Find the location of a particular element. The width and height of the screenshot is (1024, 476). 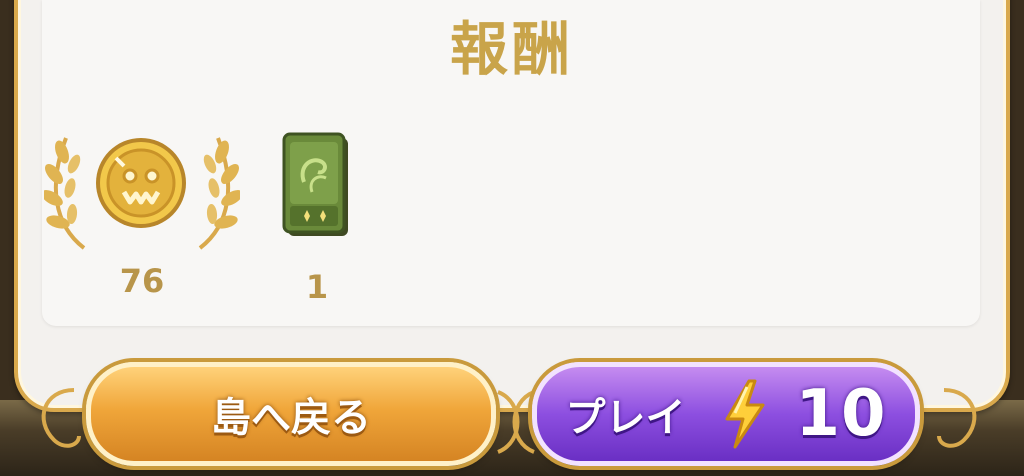

lightning-bolt-icon is located at coordinates (745, 414).